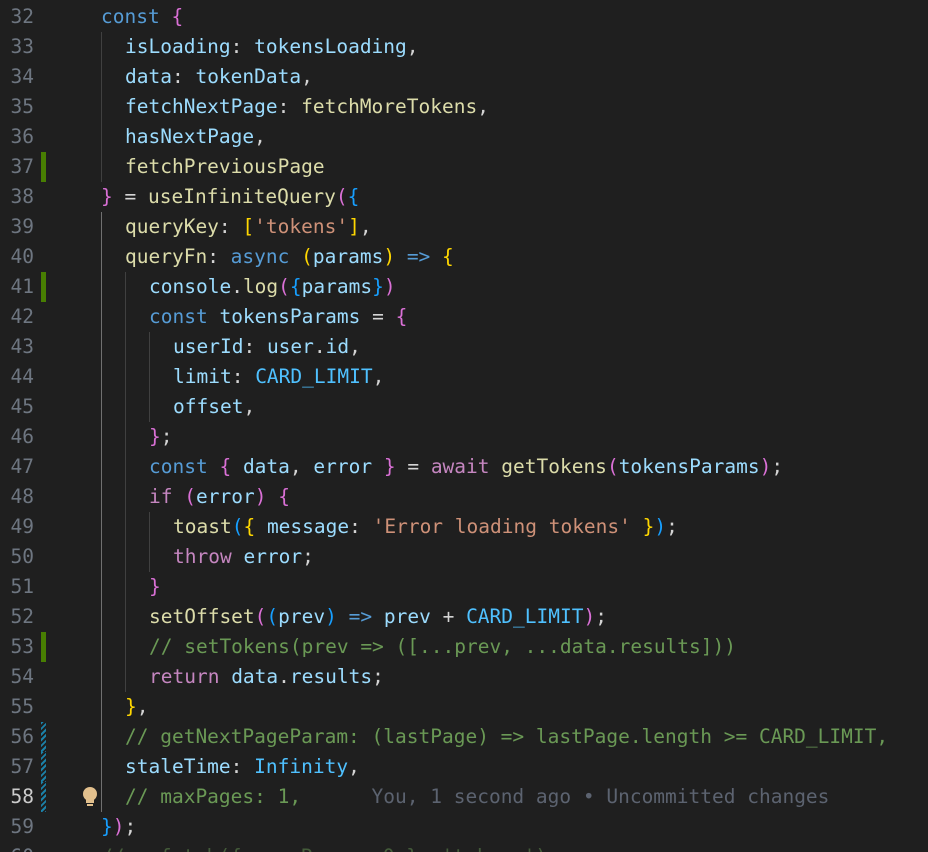  I want to click on code-line: 44 limit: CARD_LIMIT,, so click(464, 377).